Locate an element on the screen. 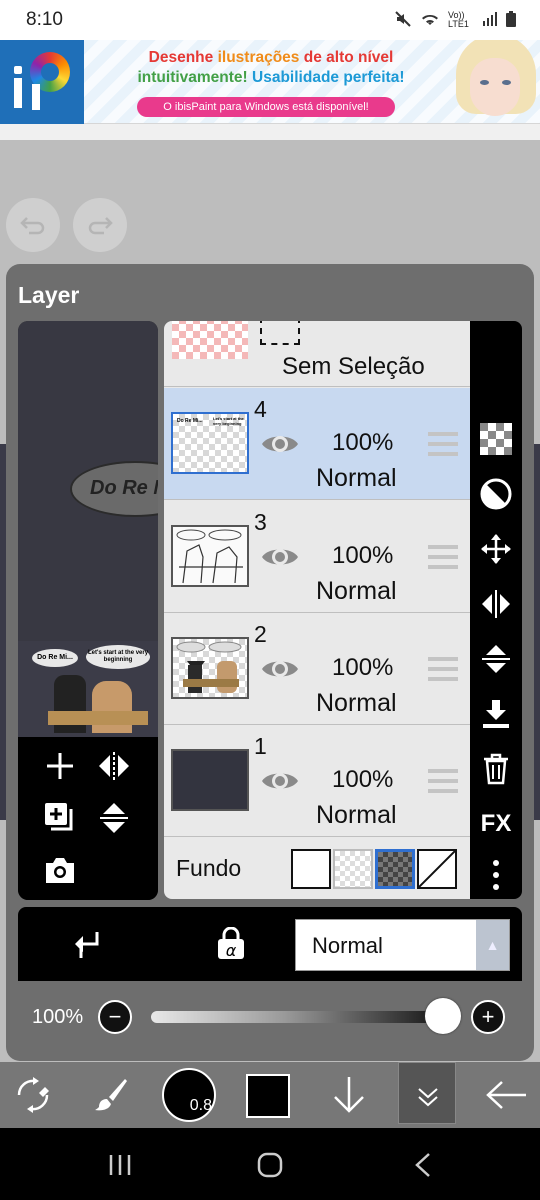  canvas-top-strip is located at coordinates (270, 132).